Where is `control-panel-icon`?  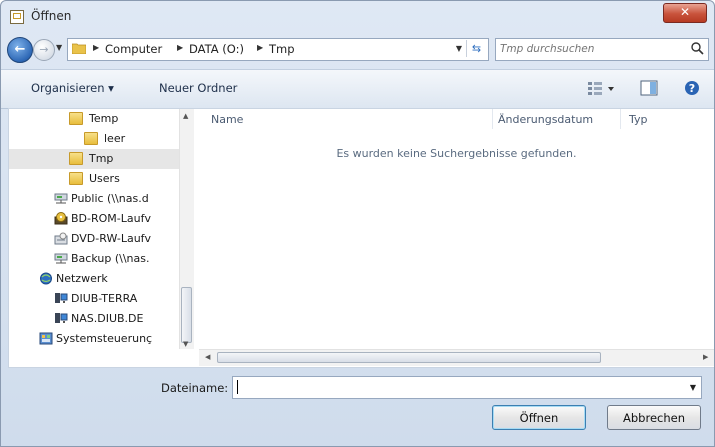
control-panel-icon is located at coordinates (46, 338).